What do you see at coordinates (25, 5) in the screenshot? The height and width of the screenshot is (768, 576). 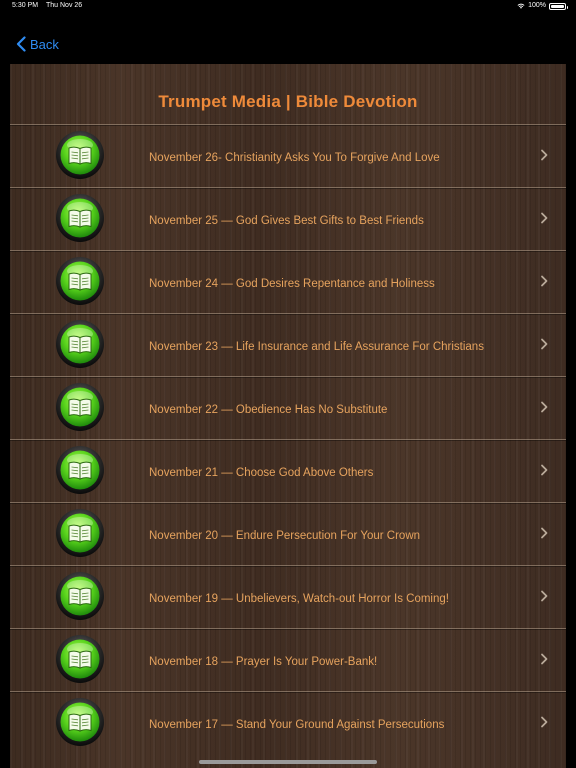 I see `status-time: 5:30 PM` at bounding box center [25, 5].